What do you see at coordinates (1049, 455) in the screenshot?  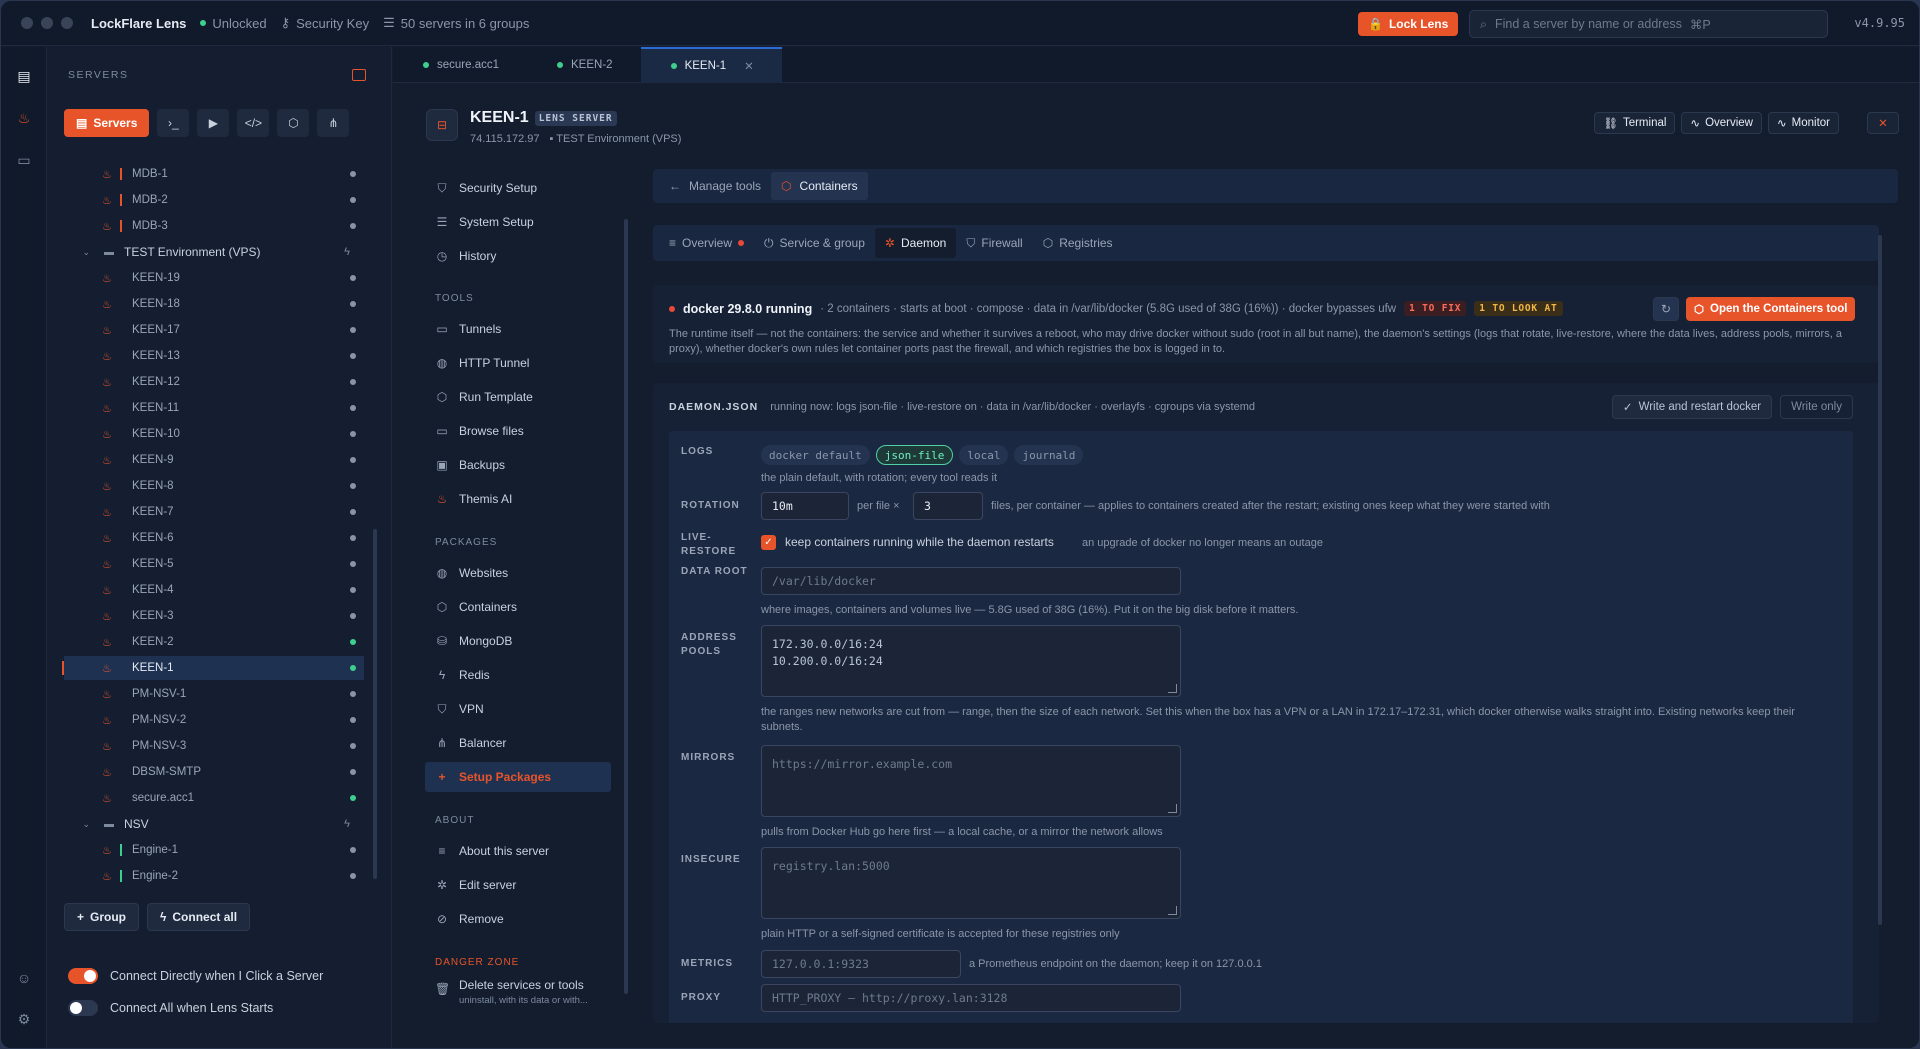 I see `log-driver-option: journald` at bounding box center [1049, 455].